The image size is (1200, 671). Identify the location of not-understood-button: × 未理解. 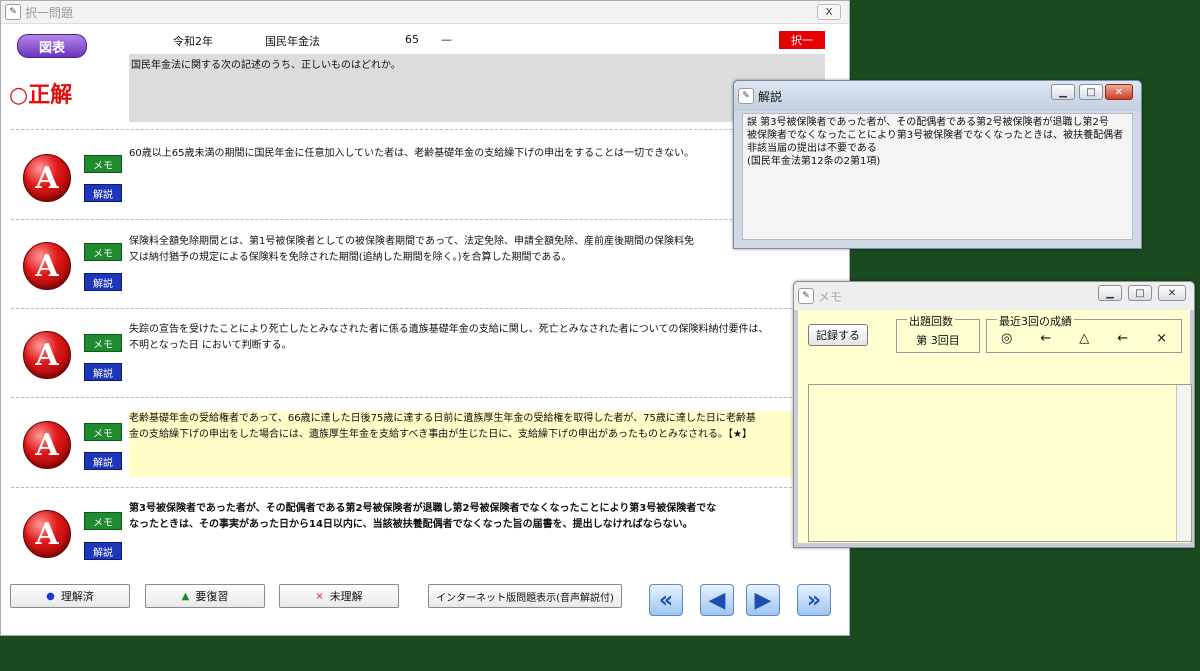
(339, 596).